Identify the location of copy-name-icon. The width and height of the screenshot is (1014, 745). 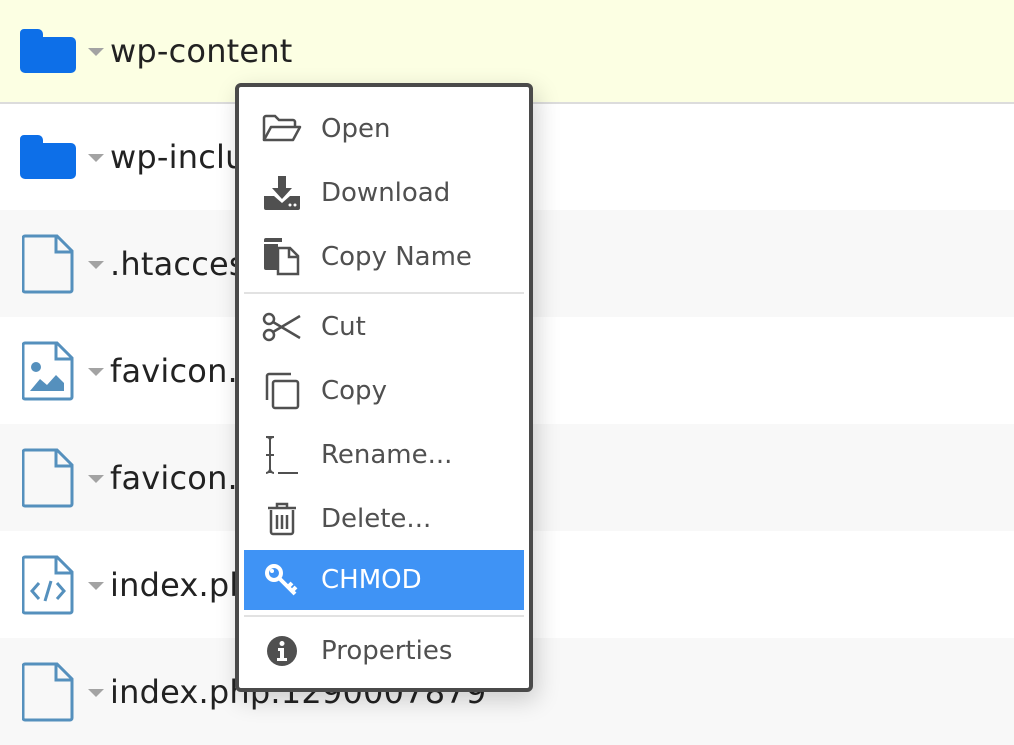
(282, 257).